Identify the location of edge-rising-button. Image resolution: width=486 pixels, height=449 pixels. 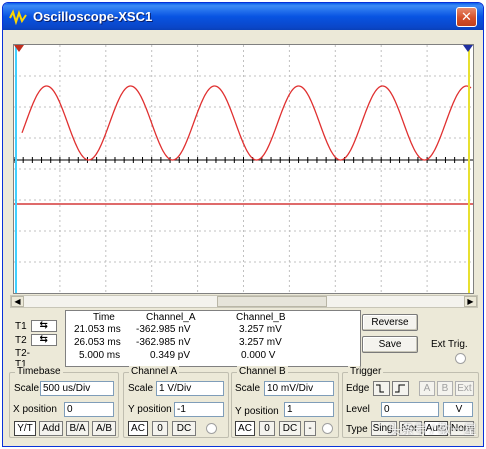
(400, 388).